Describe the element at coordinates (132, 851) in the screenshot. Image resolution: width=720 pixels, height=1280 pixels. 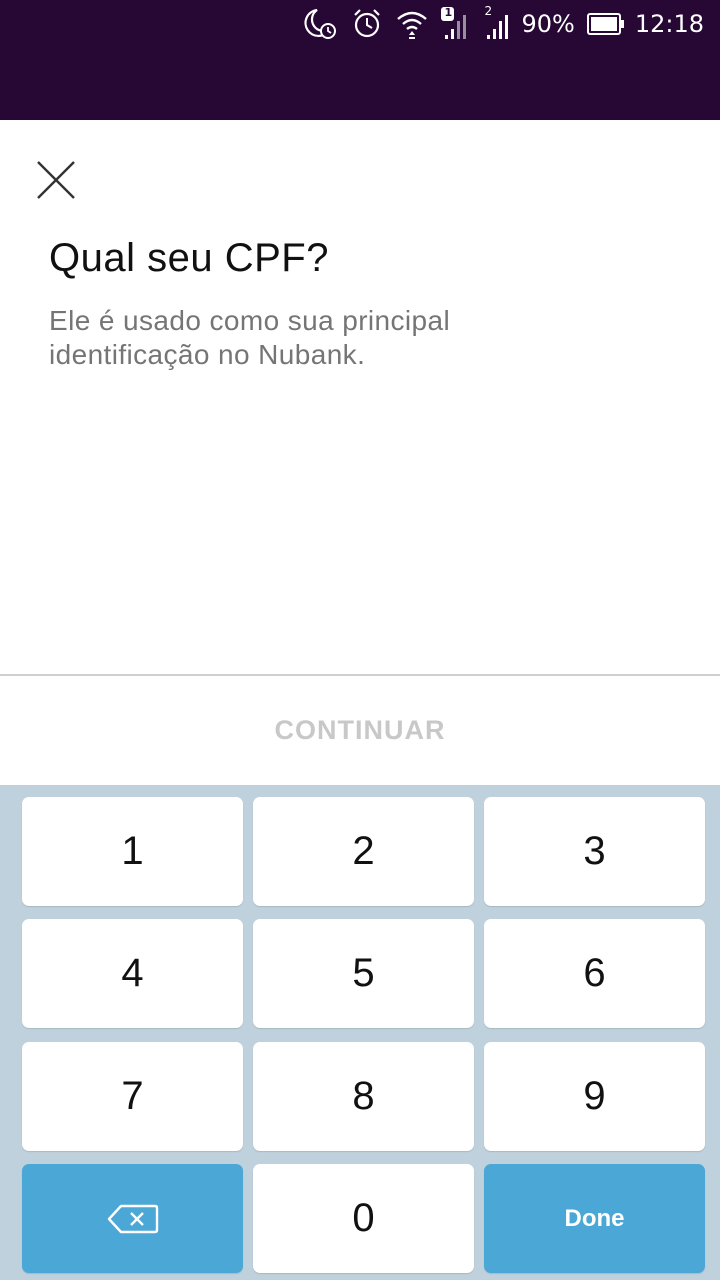
I see `key-1: 1` at that location.